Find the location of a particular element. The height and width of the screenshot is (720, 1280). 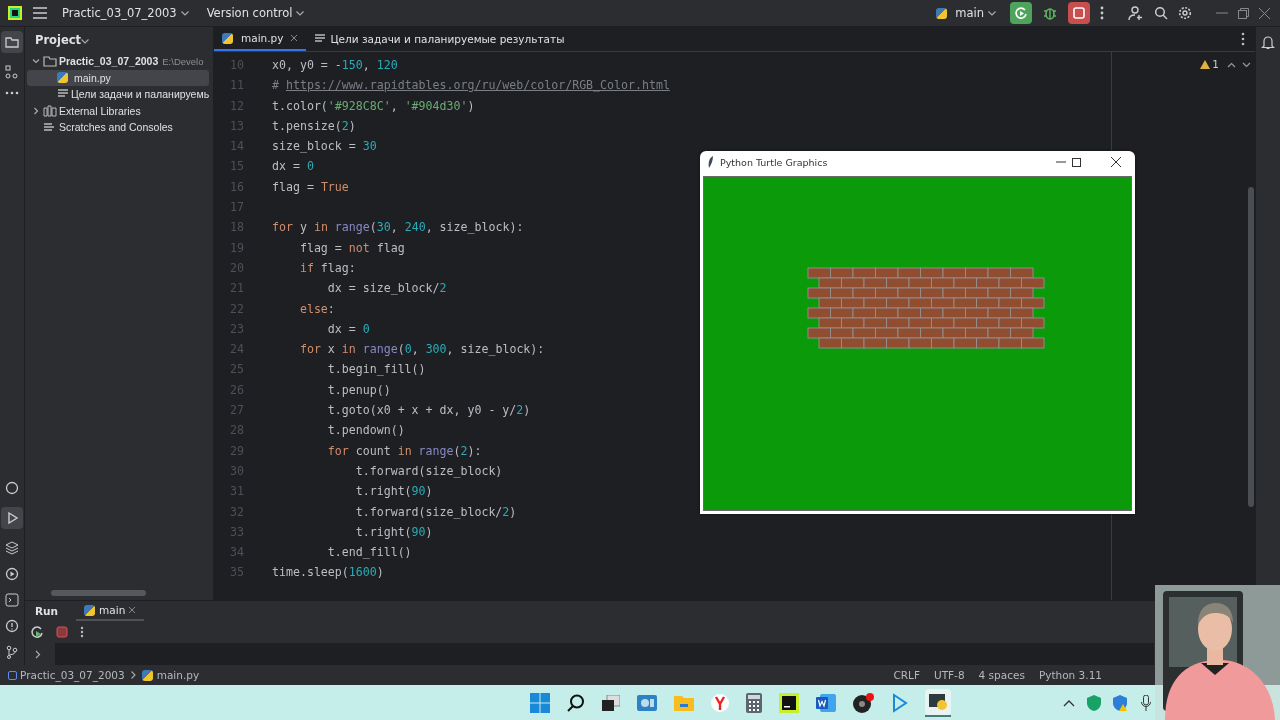

editor-tab: Цели задачи и паланируемые результаты is located at coordinates (439, 39).